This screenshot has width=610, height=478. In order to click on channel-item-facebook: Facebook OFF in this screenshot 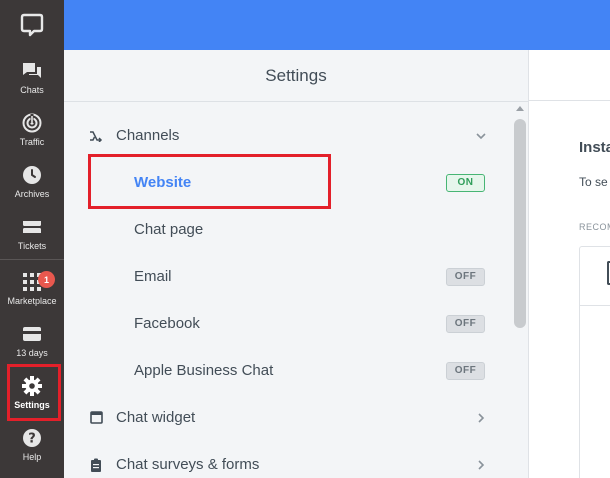, I will do `click(284, 323)`.